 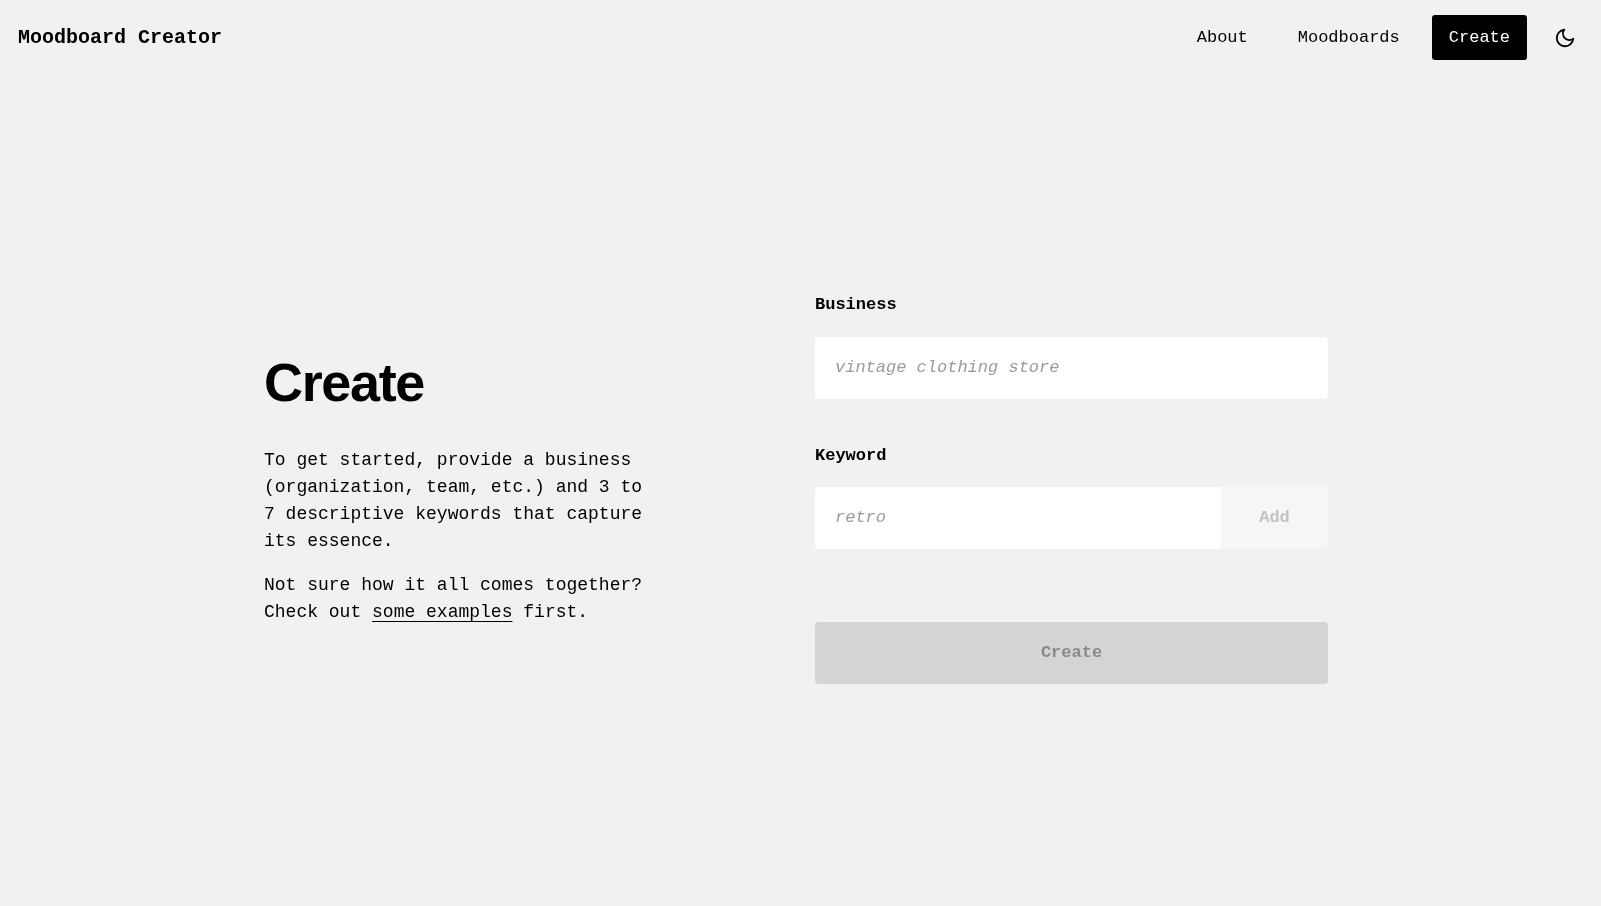 What do you see at coordinates (1071, 367) in the screenshot?
I see `text-field: vintage clothing store` at bounding box center [1071, 367].